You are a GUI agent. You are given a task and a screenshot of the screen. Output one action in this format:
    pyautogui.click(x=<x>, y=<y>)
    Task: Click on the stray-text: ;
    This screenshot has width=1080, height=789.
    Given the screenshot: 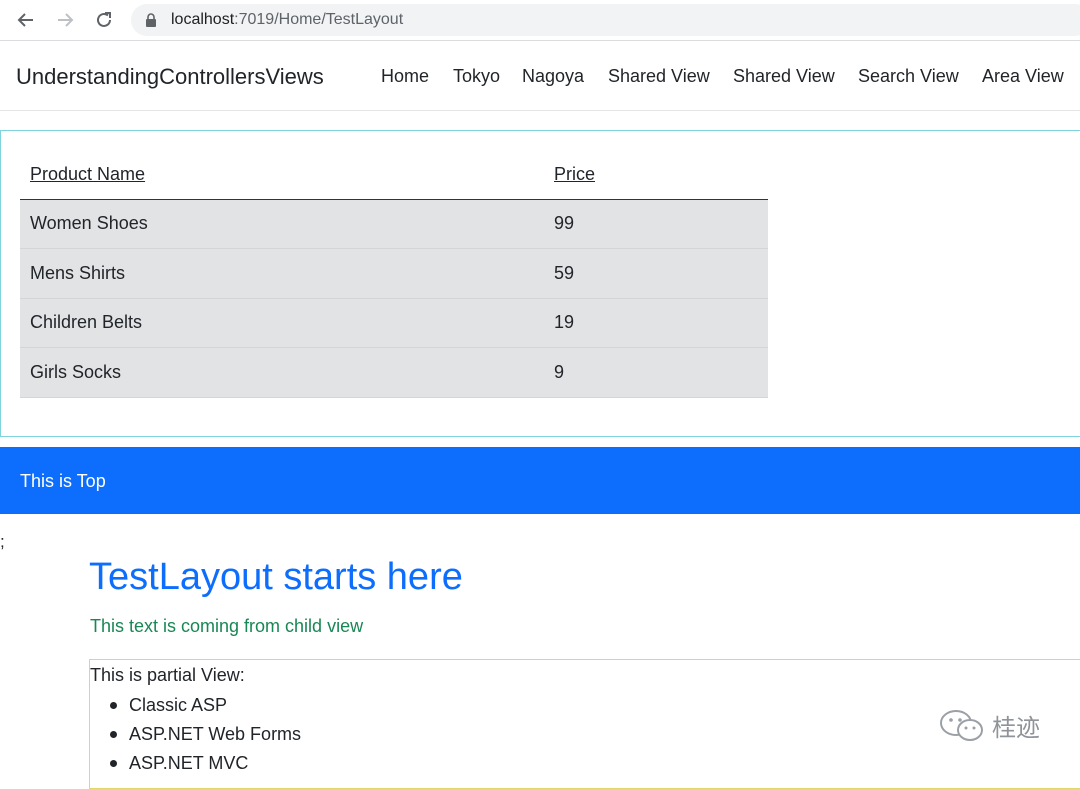 What is the action you would take?
    pyautogui.click(x=2, y=541)
    